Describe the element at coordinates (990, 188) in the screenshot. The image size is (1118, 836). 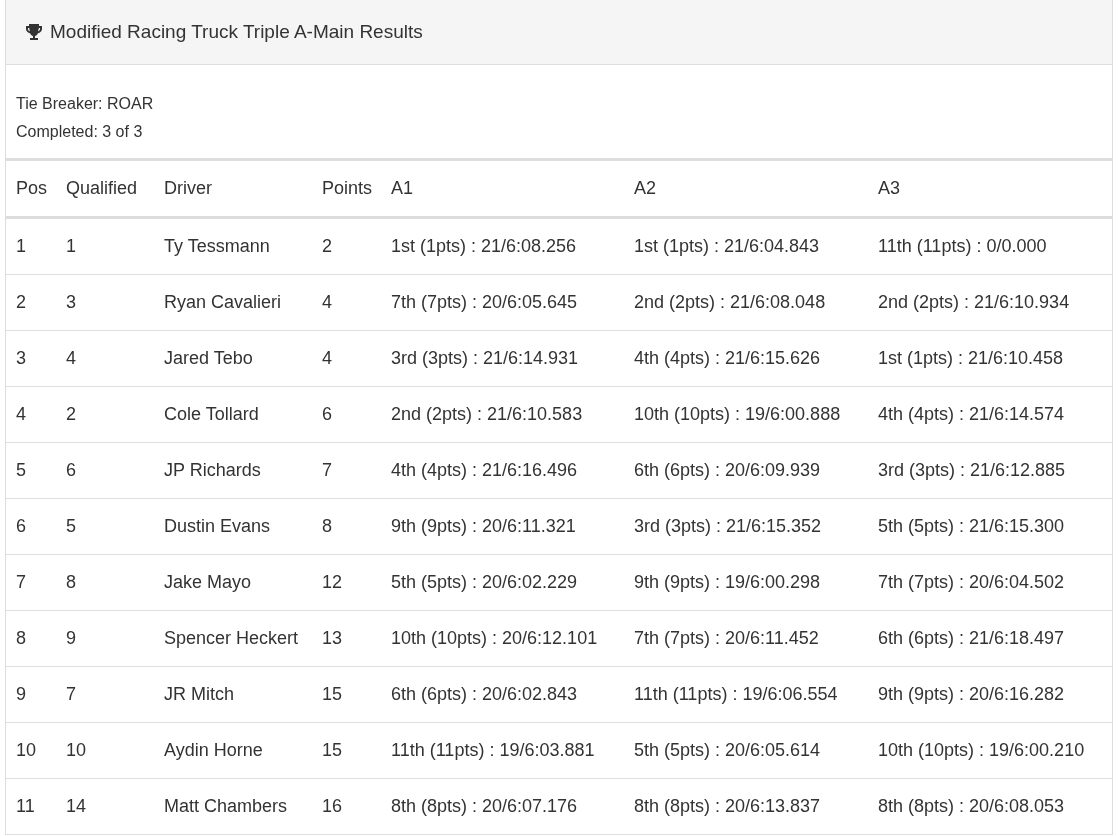
I see `column-header: A3` at that location.